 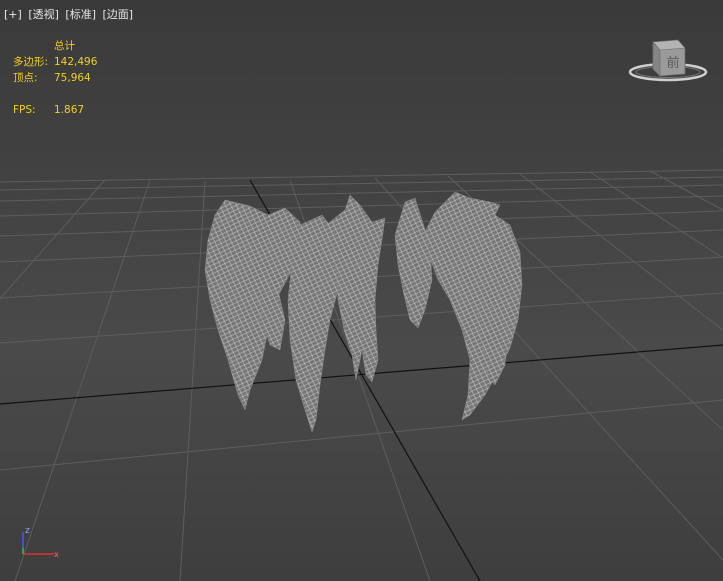 What do you see at coordinates (13, 14) in the screenshot?
I see `viewport-plus-menu: [+]` at bounding box center [13, 14].